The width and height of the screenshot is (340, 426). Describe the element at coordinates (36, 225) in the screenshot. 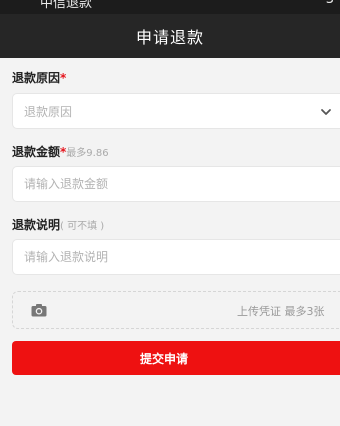

I see `refund-description-label-text: 退款说明` at that location.